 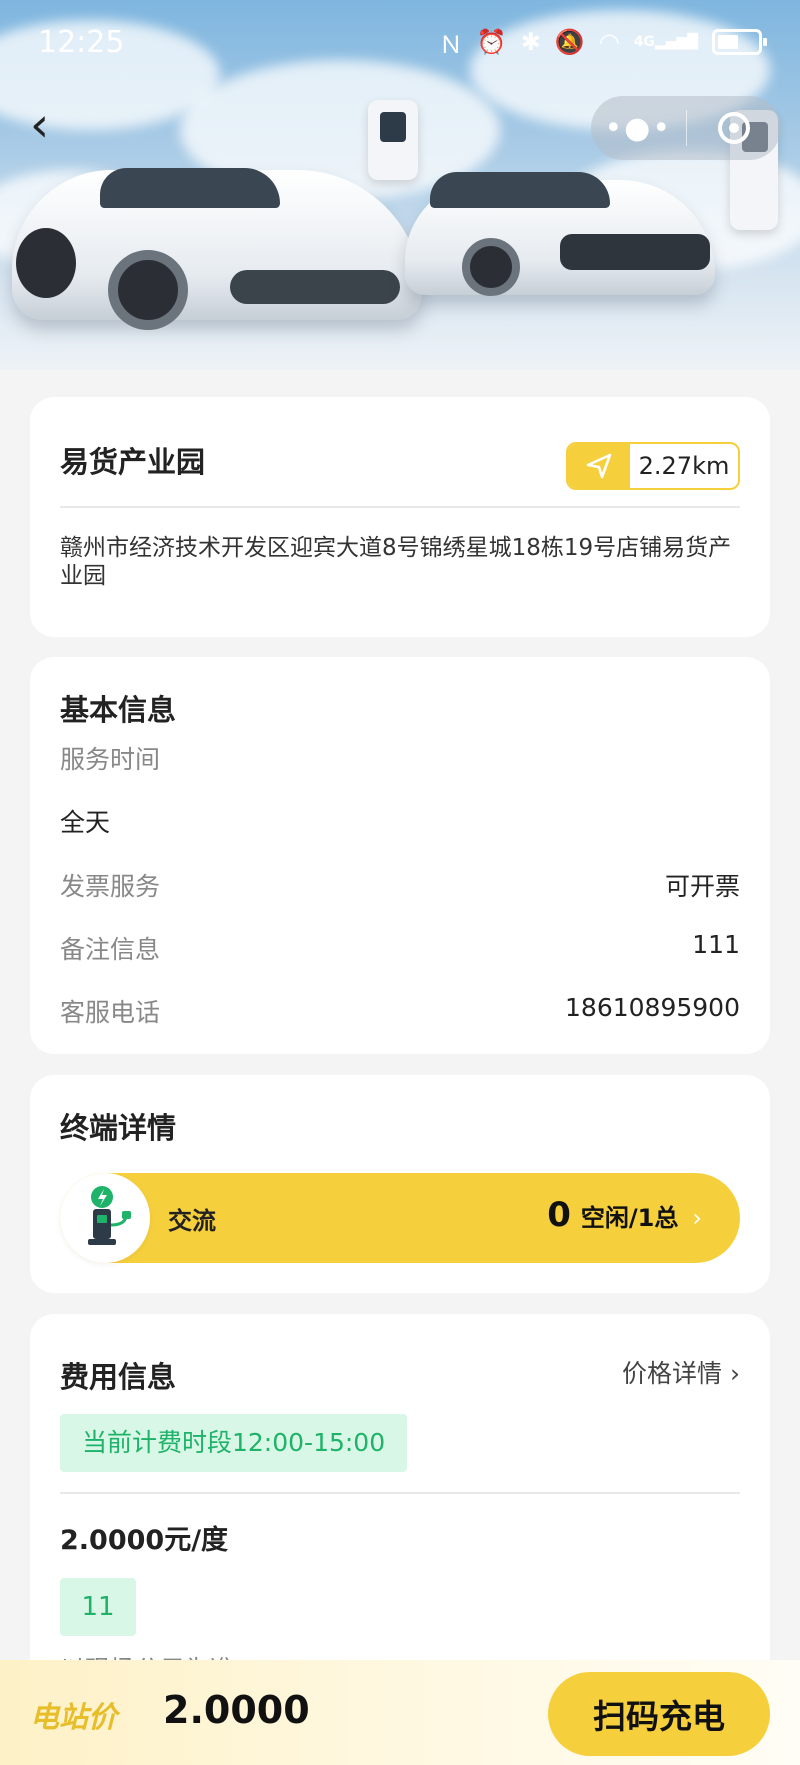 What do you see at coordinates (98, 1607) in the screenshot?
I see `price-tag-badge: 11` at bounding box center [98, 1607].